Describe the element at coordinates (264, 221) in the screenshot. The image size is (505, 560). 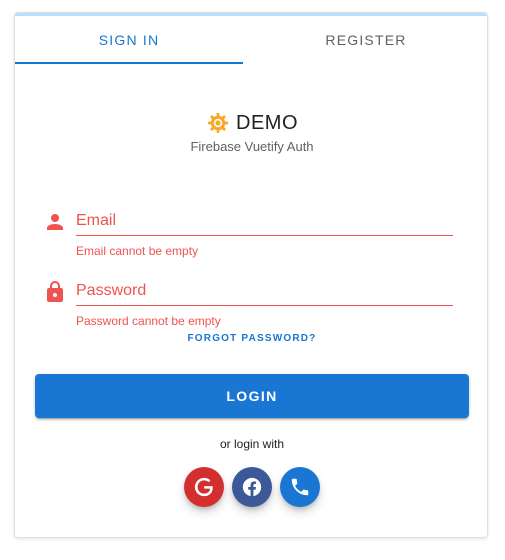
I see `email-field` at that location.